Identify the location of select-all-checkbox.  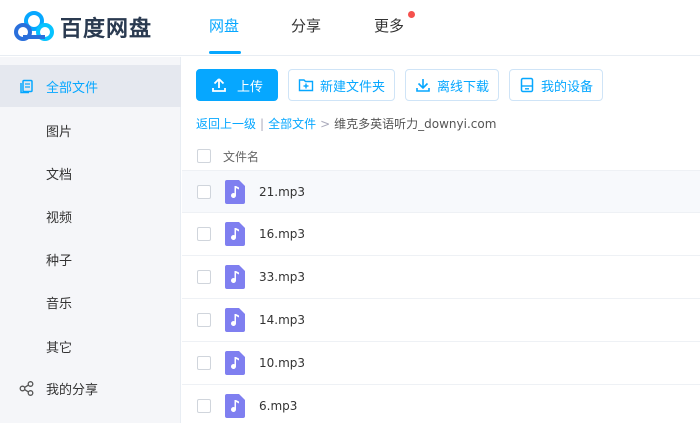
(204, 156).